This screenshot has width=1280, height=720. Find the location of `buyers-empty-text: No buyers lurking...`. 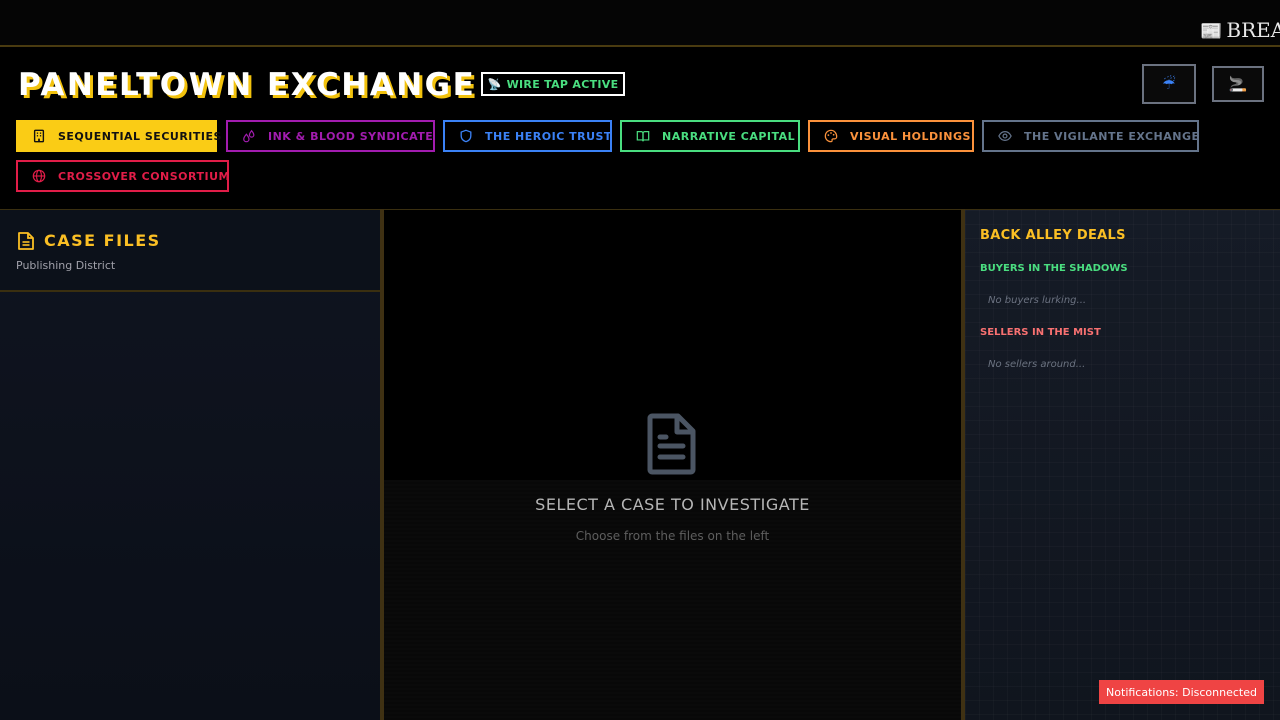

buyers-empty-text: No buyers lurking... is located at coordinates (1037, 300).